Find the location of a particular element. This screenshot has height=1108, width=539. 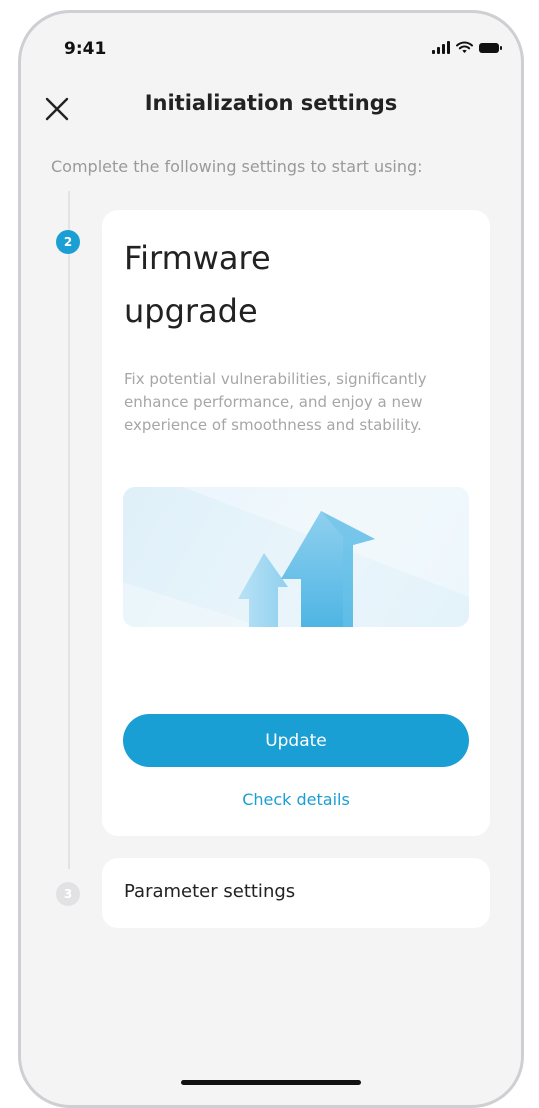

update-button: Update is located at coordinates (296, 740).